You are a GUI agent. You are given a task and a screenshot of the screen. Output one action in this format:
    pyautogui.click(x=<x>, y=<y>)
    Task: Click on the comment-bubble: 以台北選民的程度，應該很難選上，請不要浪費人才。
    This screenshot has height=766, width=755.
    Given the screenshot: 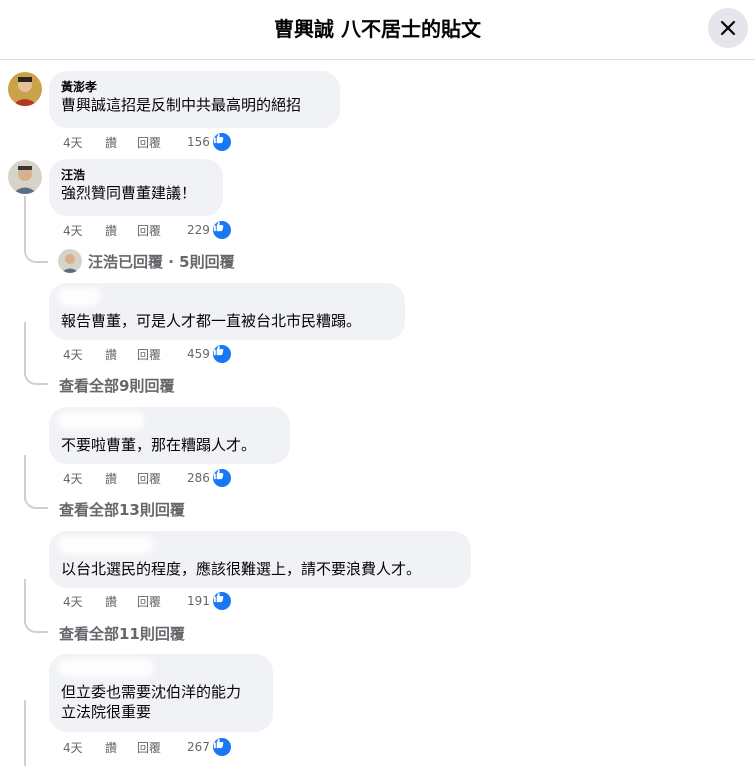 What is the action you would take?
    pyautogui.click(x=260, y=559)
    